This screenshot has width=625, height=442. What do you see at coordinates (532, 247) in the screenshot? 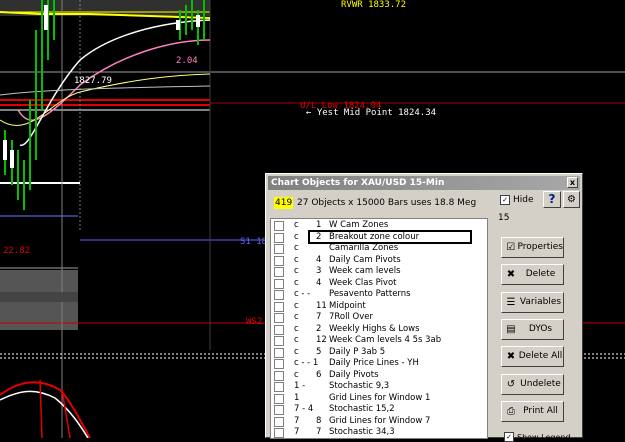
I see `properties-button: ☑ Properties` at bounding box center [532, 247].